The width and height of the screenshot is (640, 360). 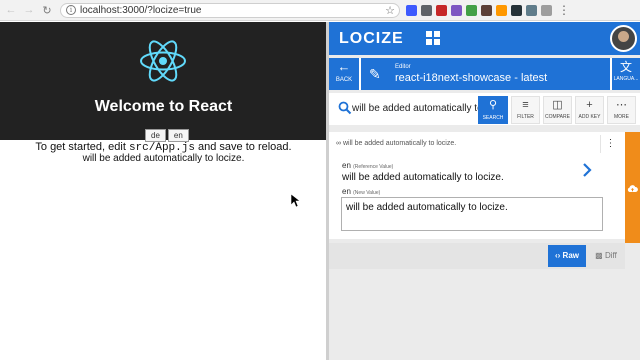 What do you see at coordinates (557, 105) in the screenshot?
I see `compare-icon: ◫` at bounding box center [557, 105].